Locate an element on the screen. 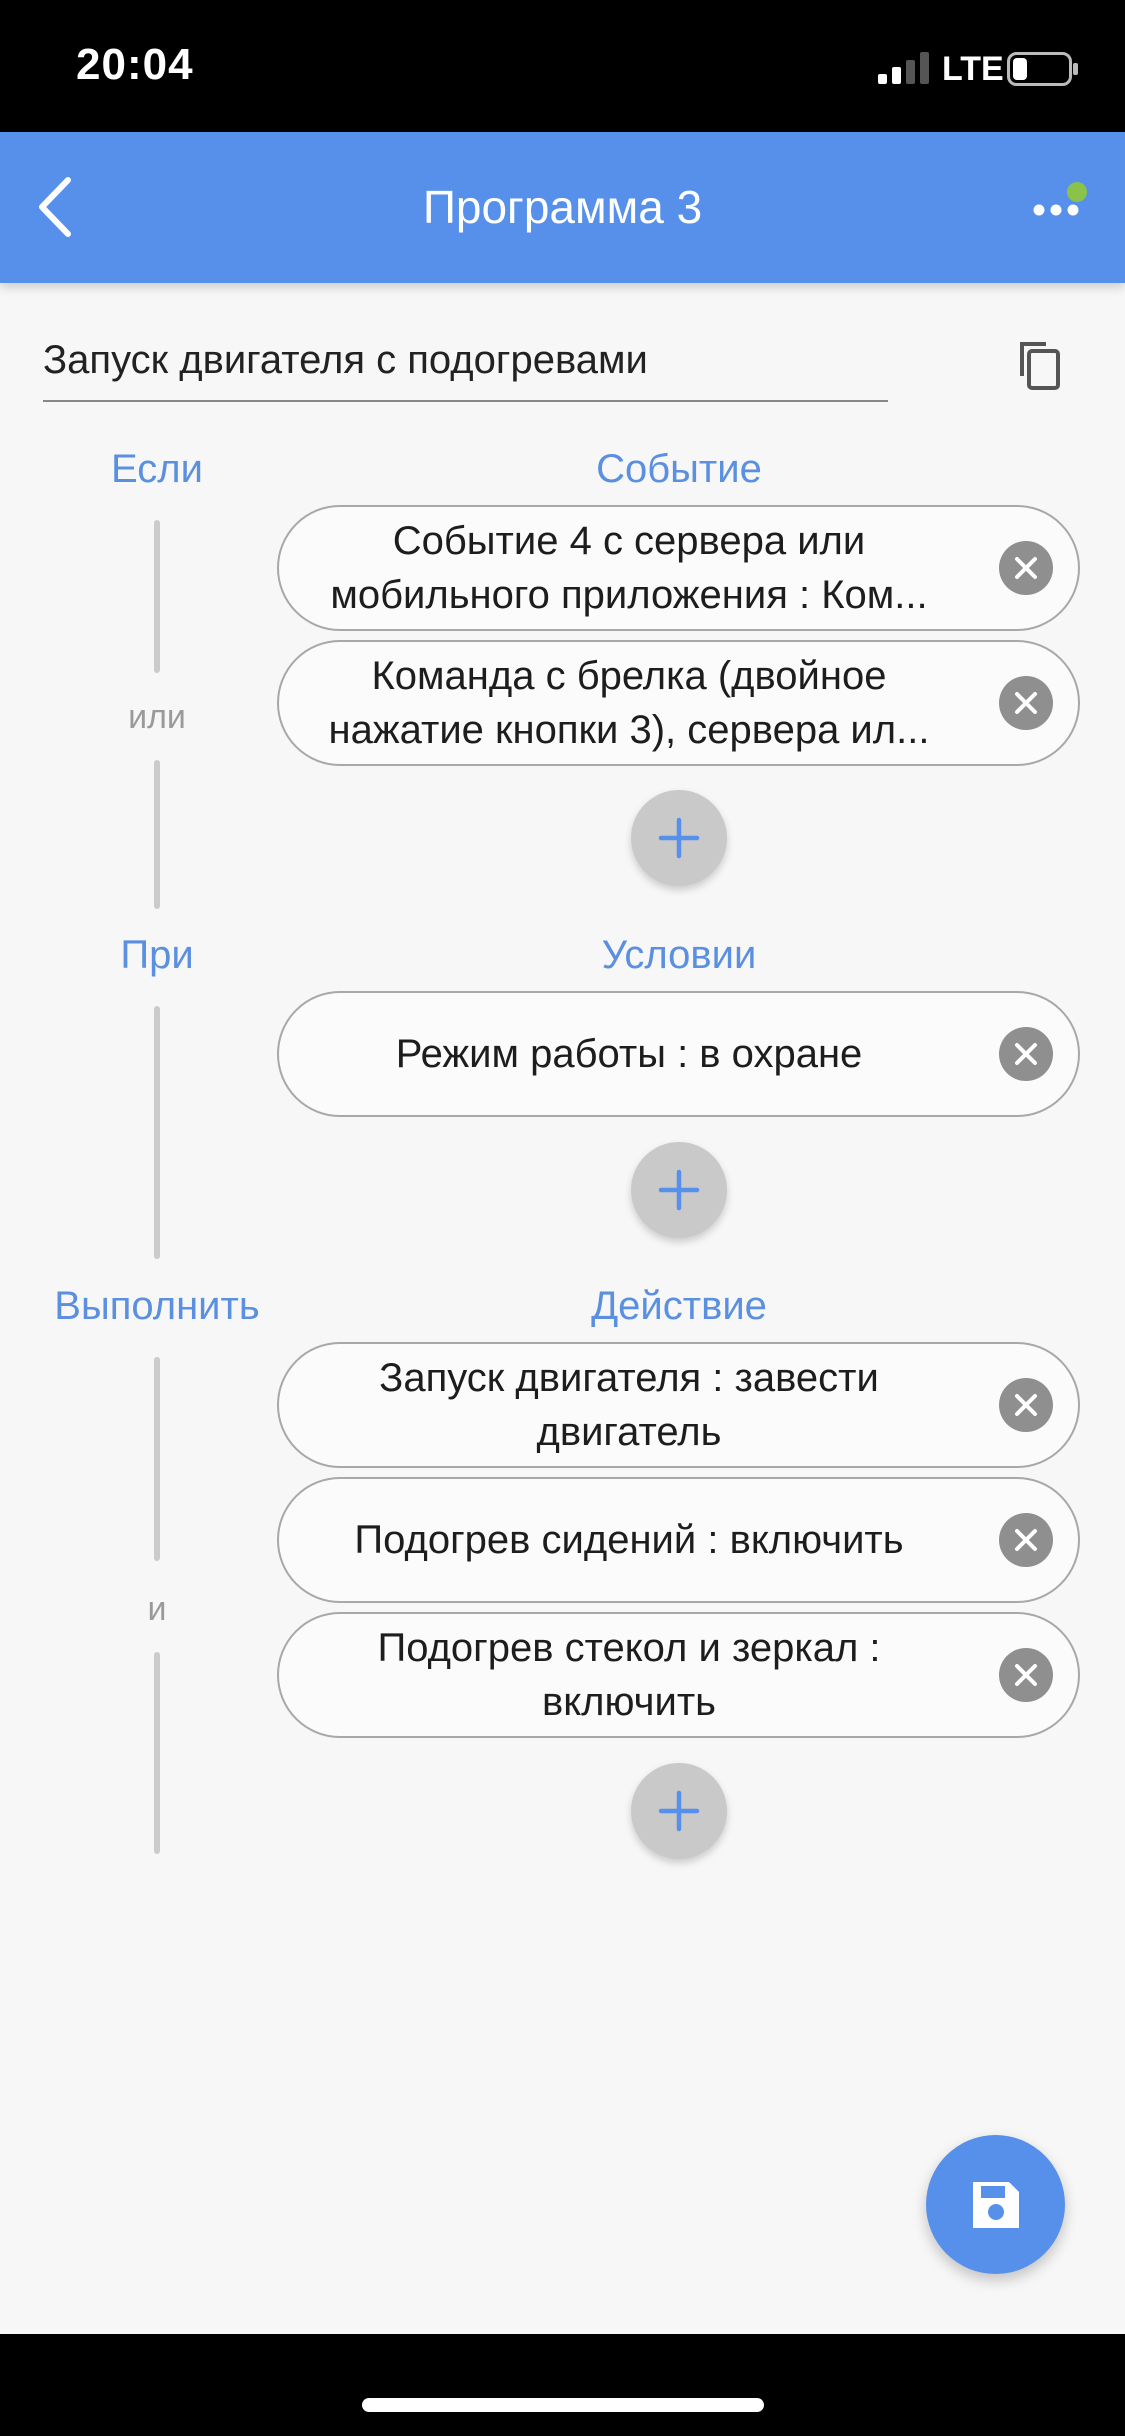 This screenshot has width=1125, height=2436. add-action-button is located at coordinates (679, 1811).